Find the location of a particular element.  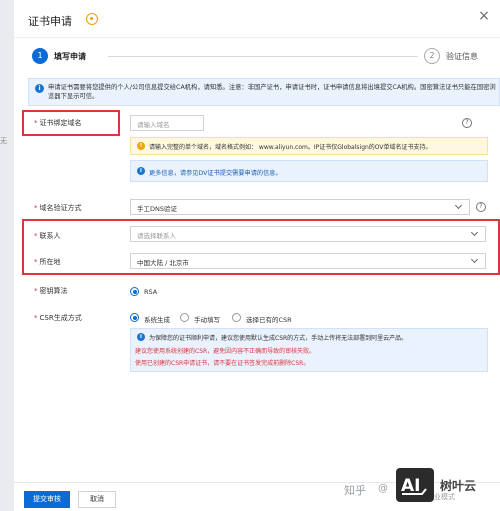

verify-method-select: 手工DNS验证 is located at coordinates (300, 207).